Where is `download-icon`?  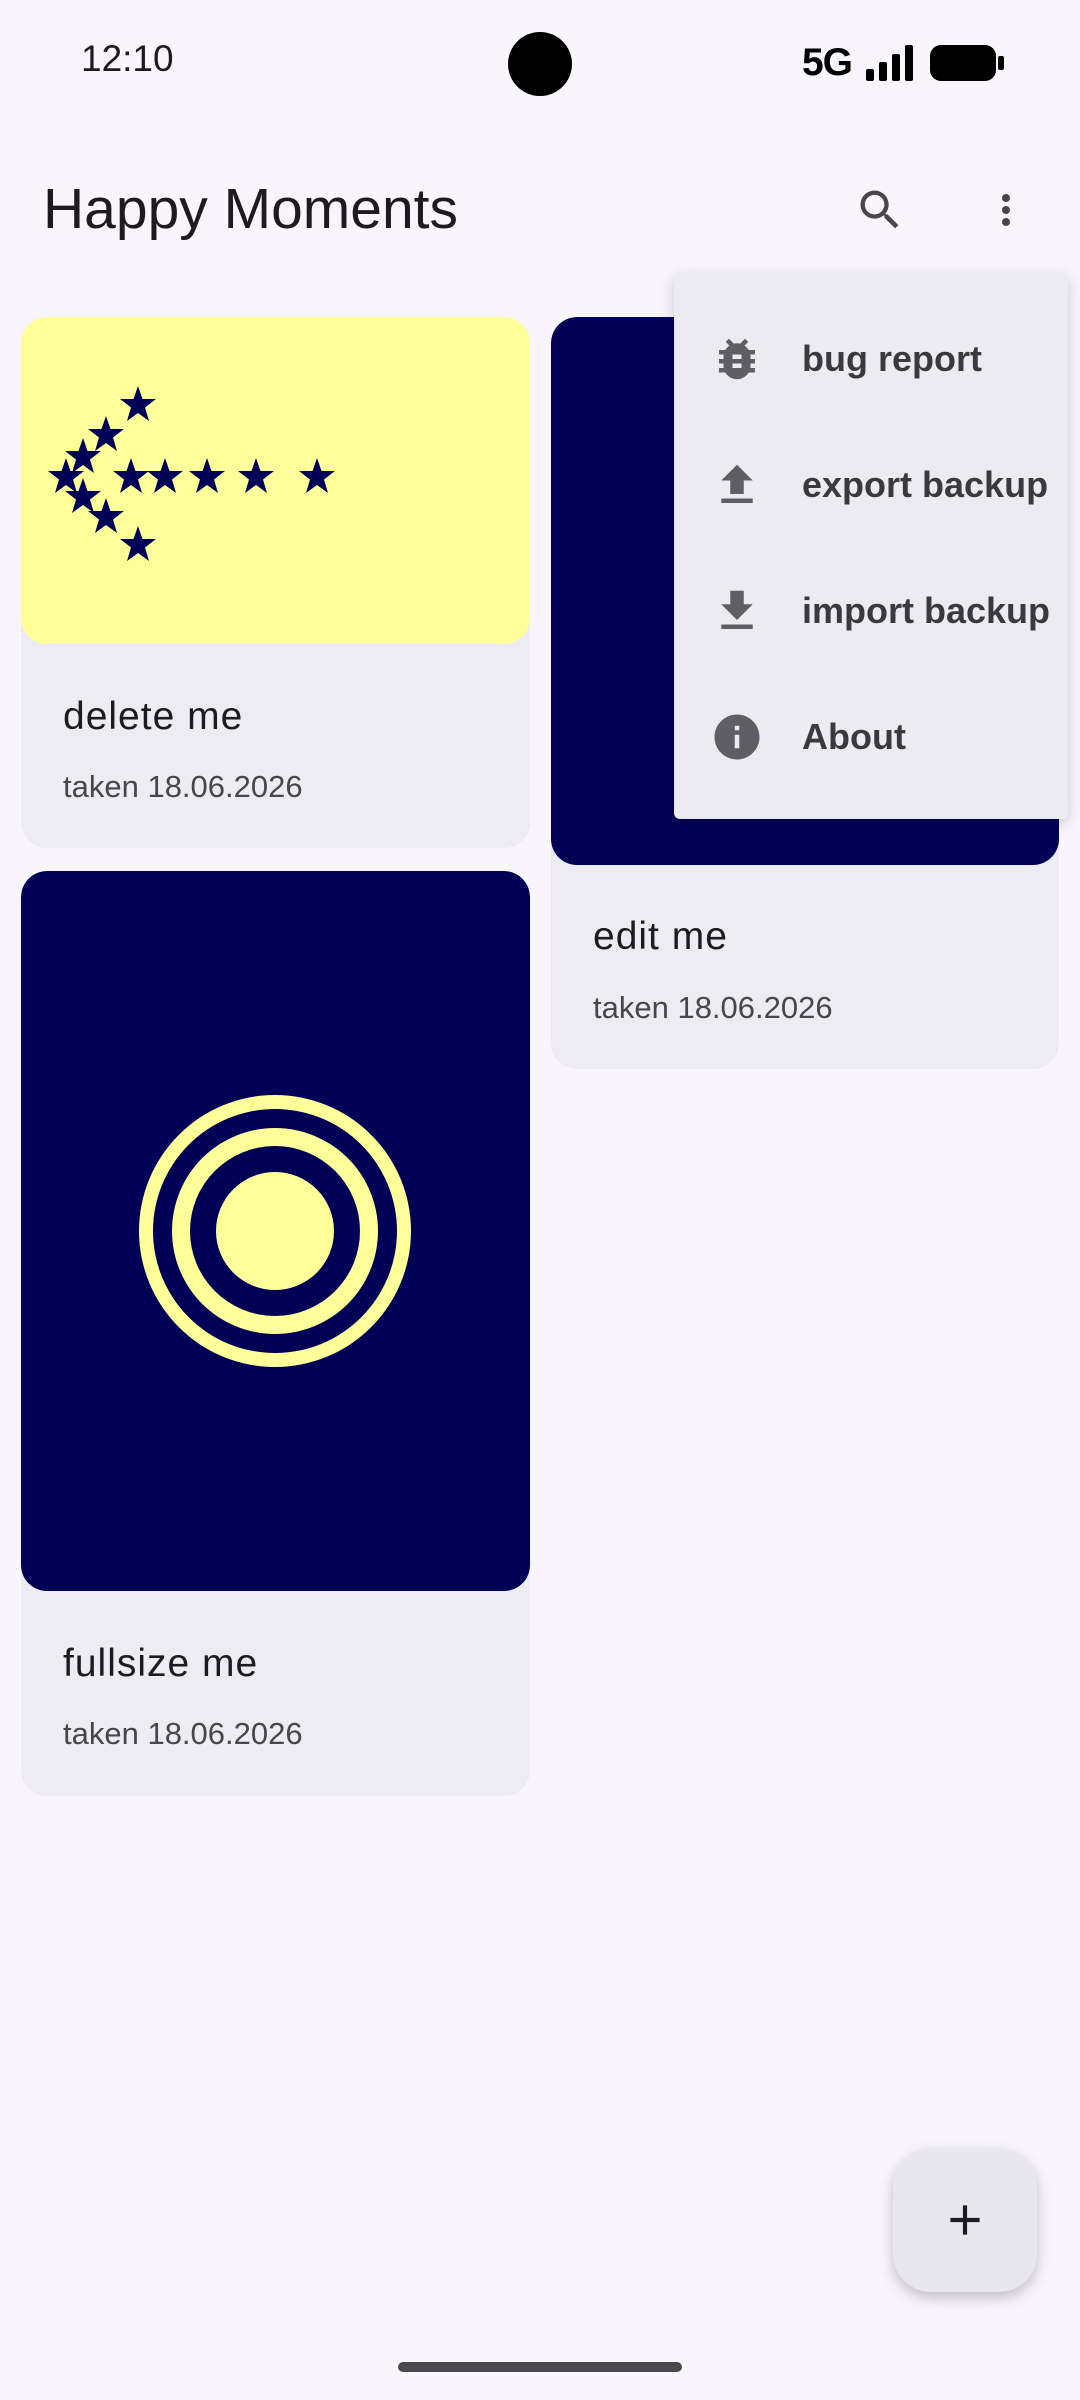 download-icon is located at coordinates (737, 611).